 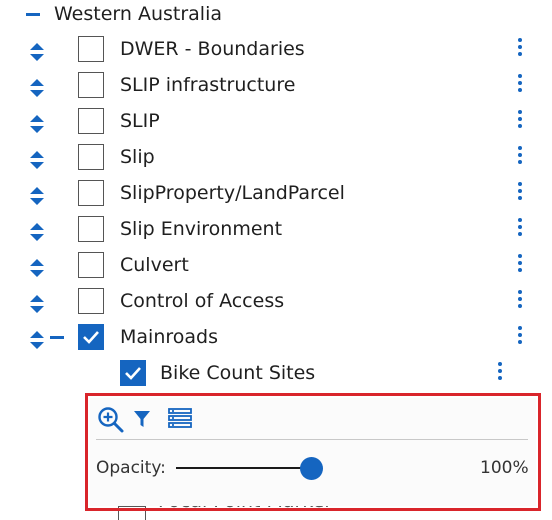 I want to click on layer-label: Slip Environment, so click(x=201, y=229).